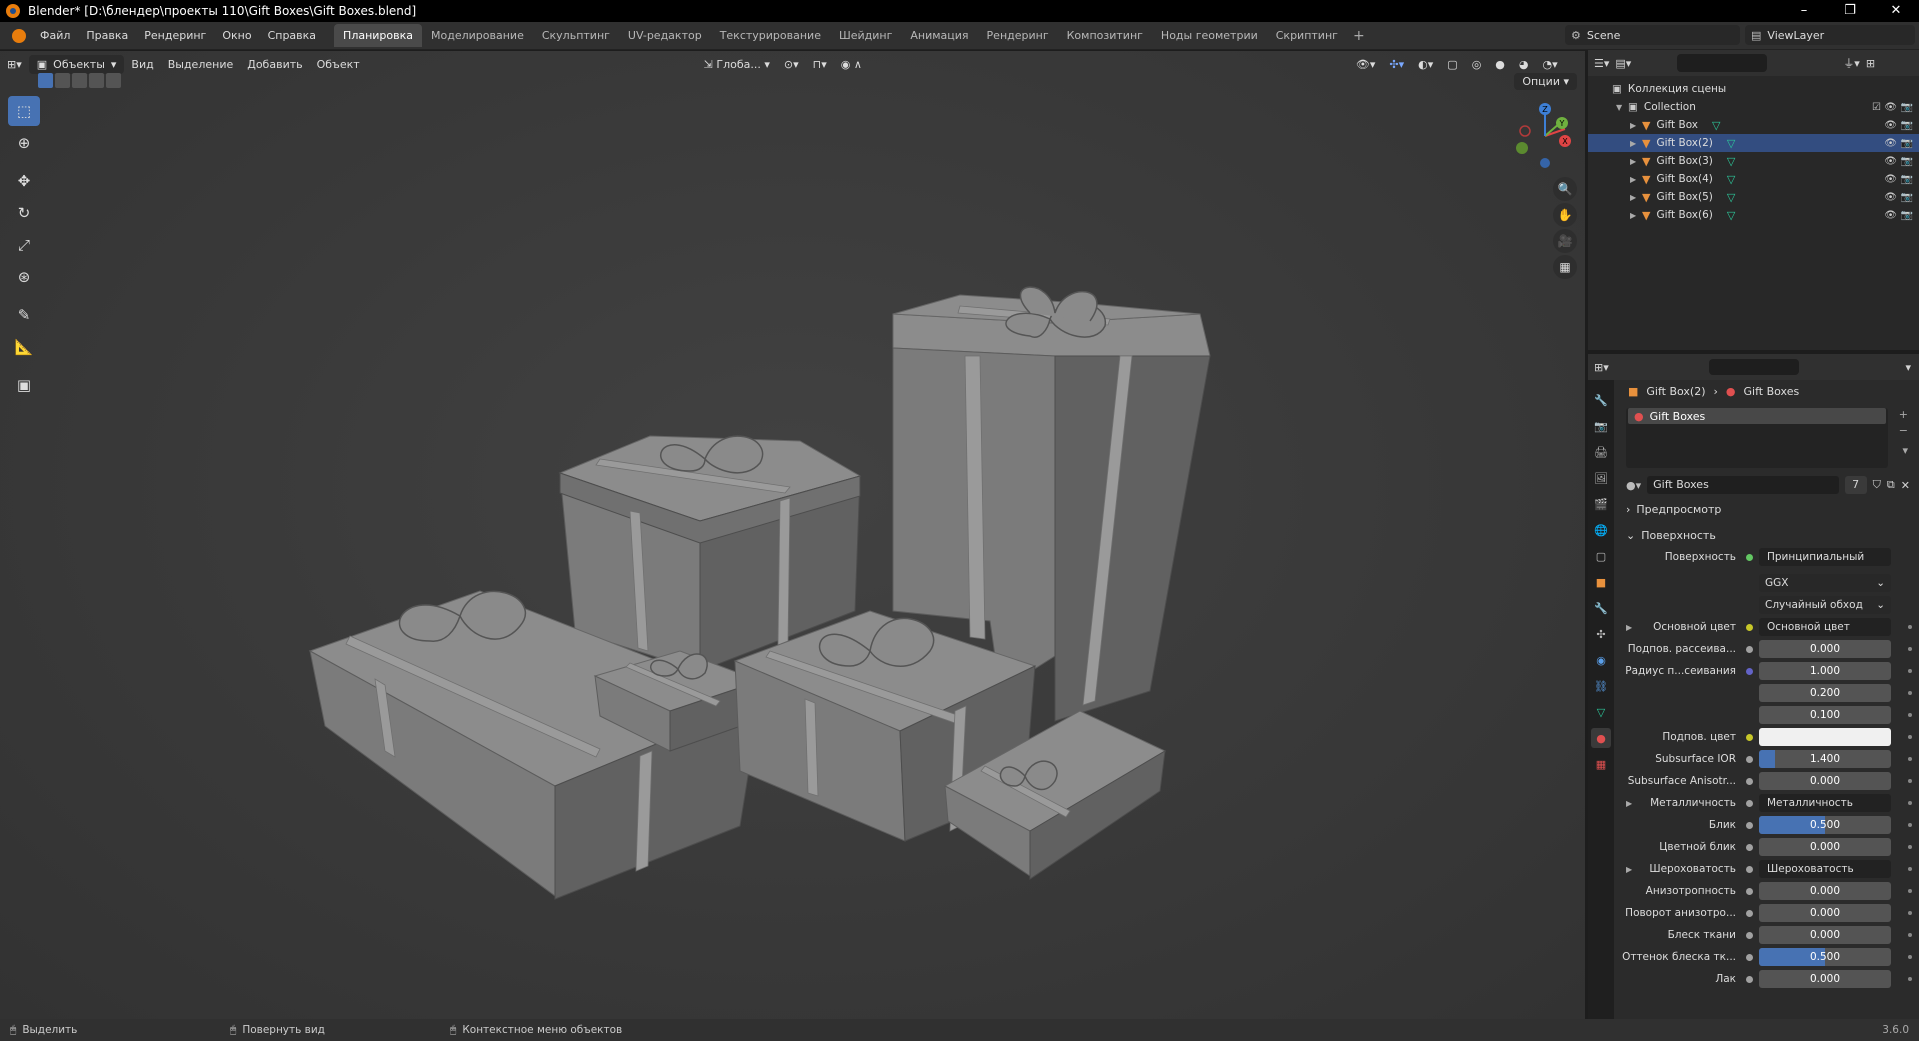 The height and width of the screenshot is (1041, 1919). What do you see at coordinates (1825, 627) in the screenshot?
I see `property-link-field: Основной цвет` at bounding box center [1825, 627].